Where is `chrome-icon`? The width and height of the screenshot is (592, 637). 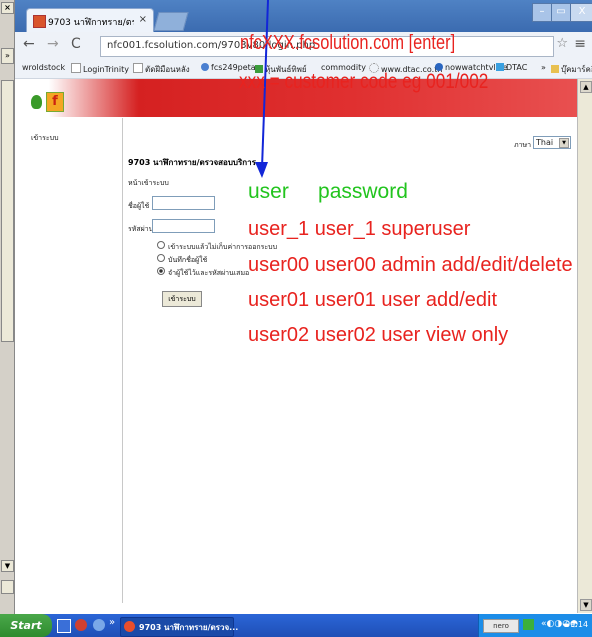 chrome-icon is located at coordinates (129, 626).